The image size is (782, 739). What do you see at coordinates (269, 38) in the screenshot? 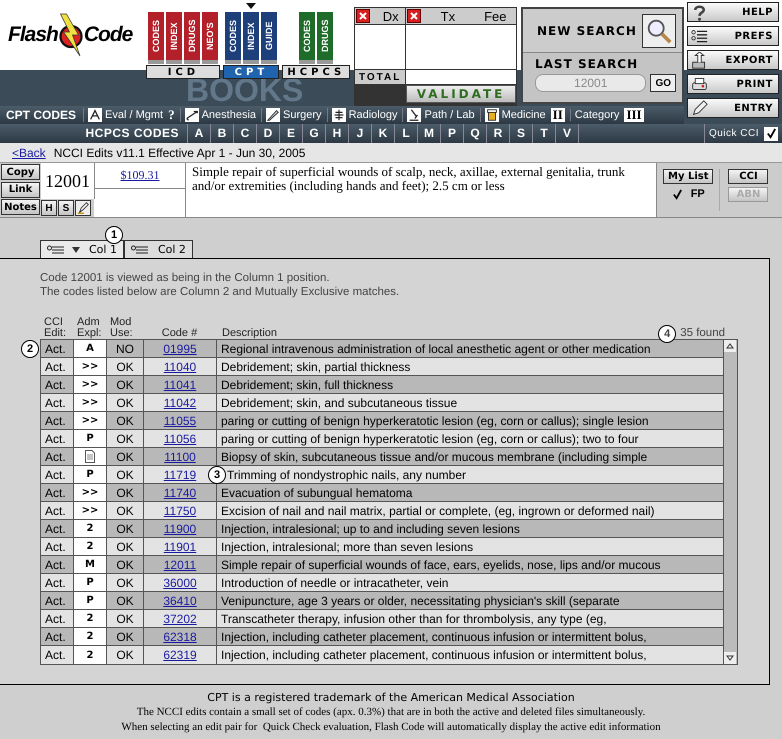
I see `book-spine: GUIDE` at bounding box center [269, 38].